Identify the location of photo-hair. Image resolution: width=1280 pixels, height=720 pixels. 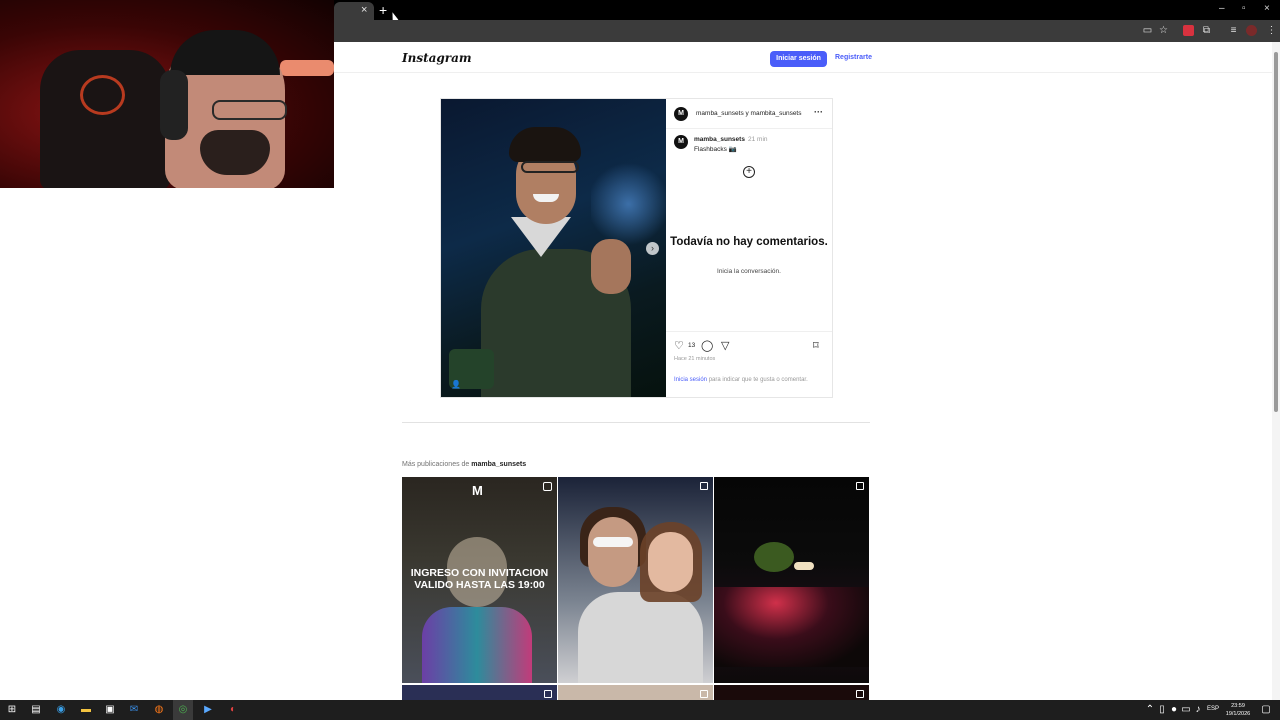
(545, 144).